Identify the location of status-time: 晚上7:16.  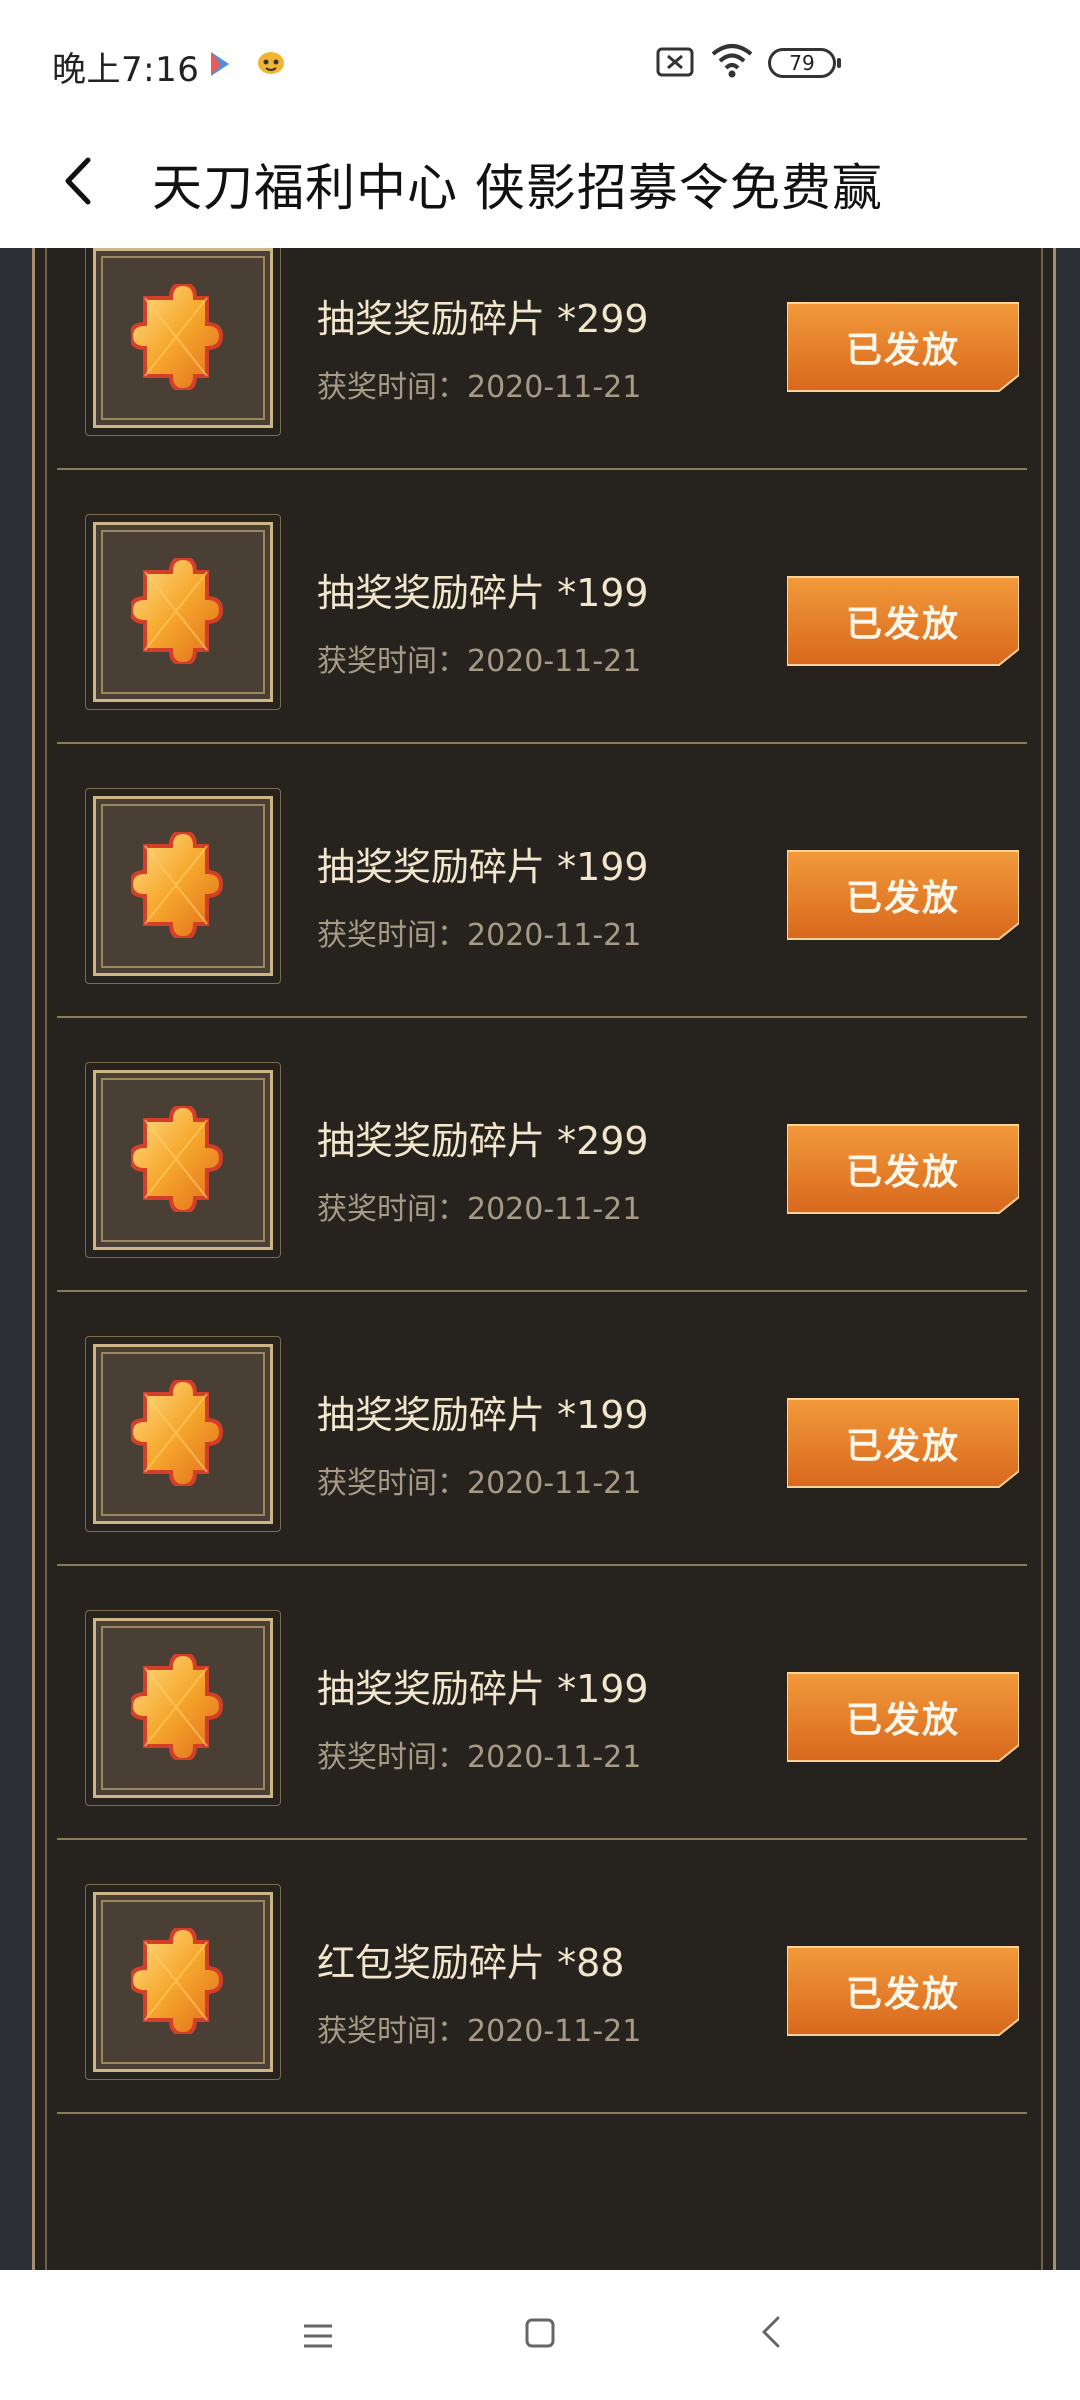
(126, 70).